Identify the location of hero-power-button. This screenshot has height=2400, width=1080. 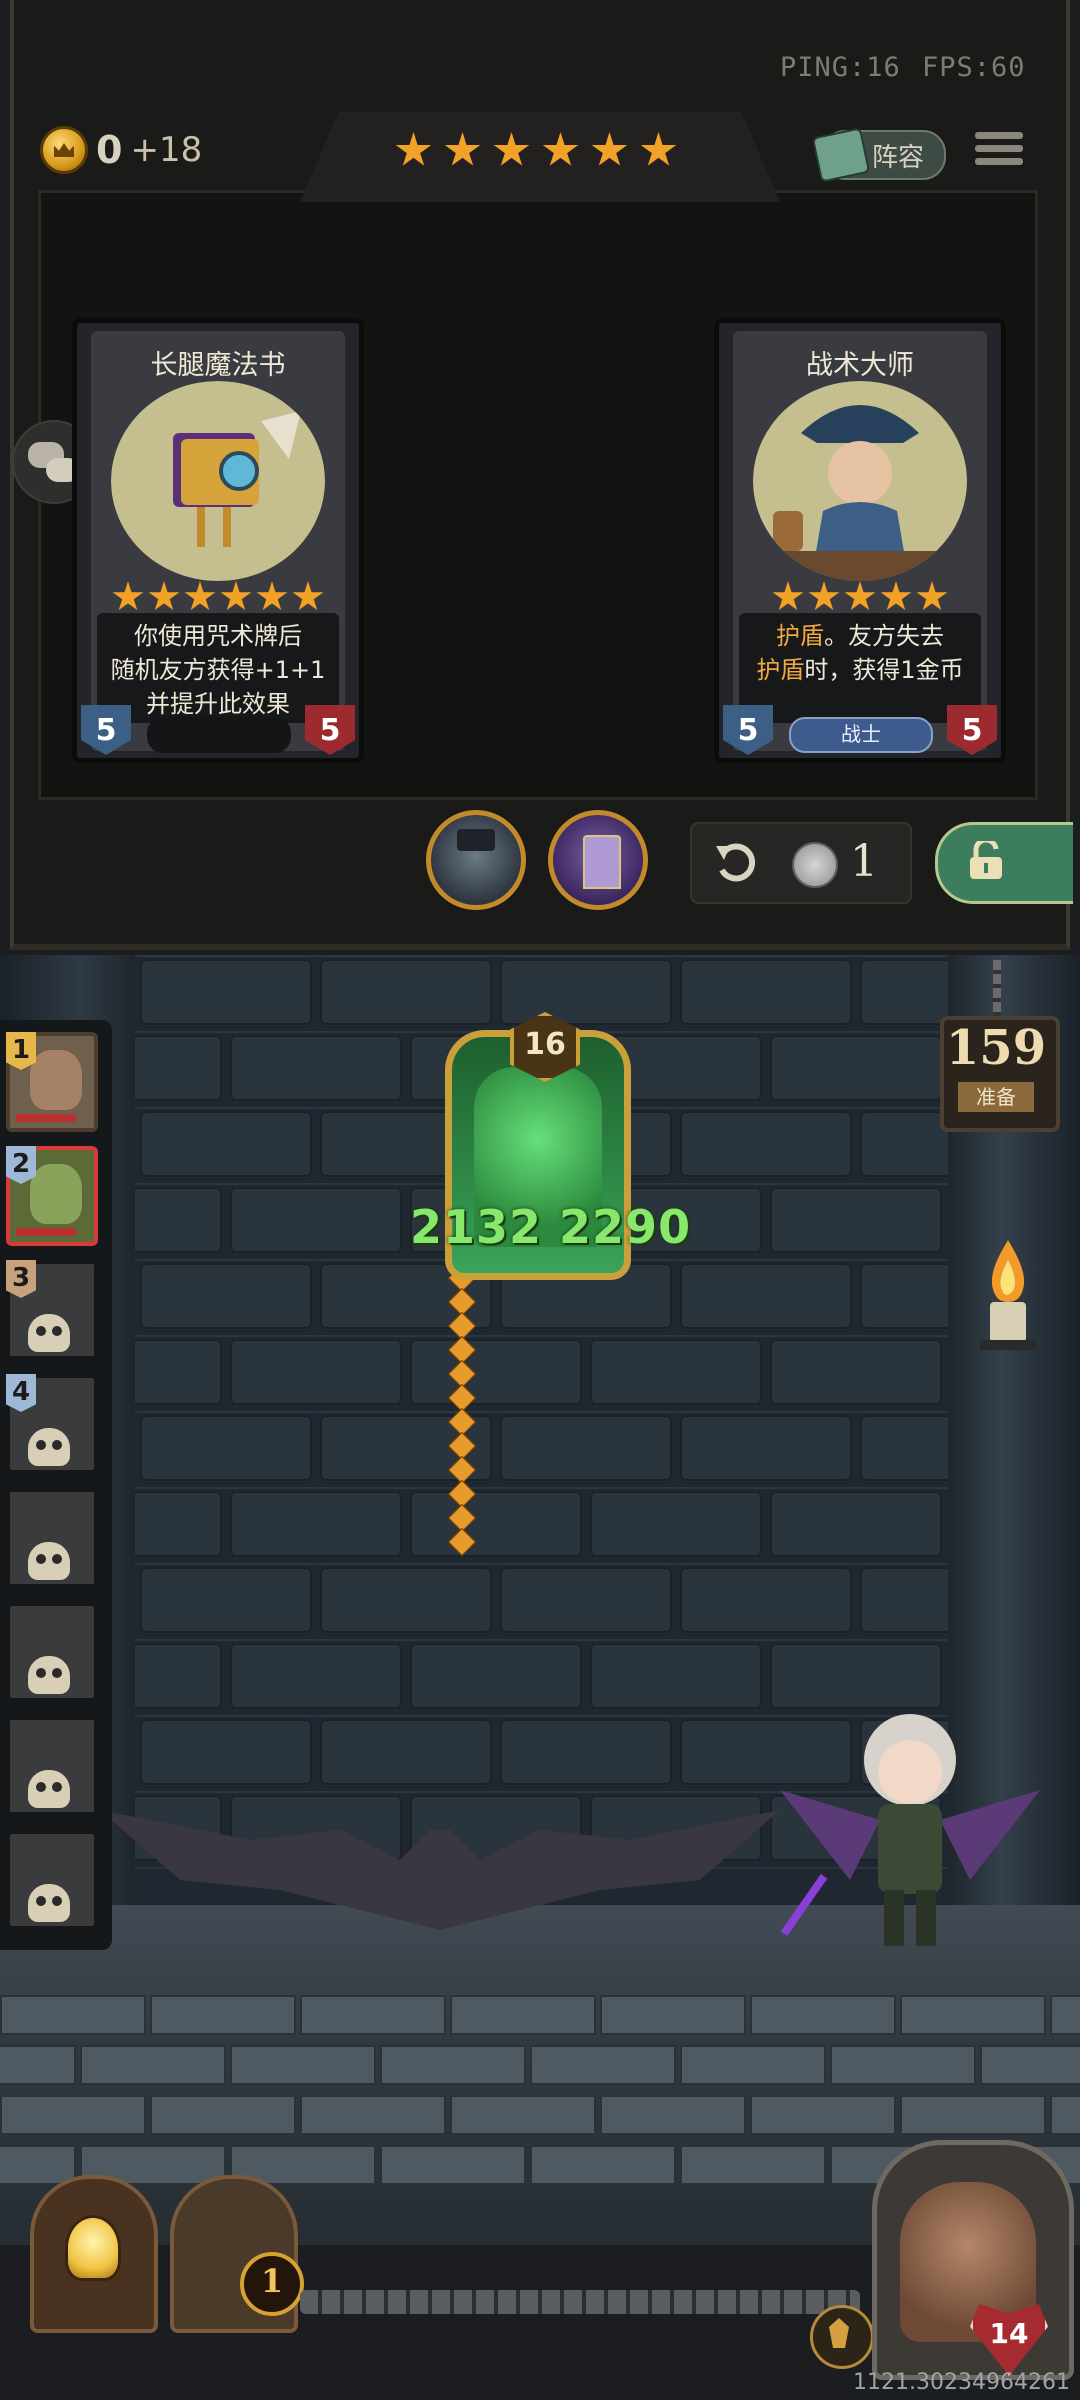
(476, 860).